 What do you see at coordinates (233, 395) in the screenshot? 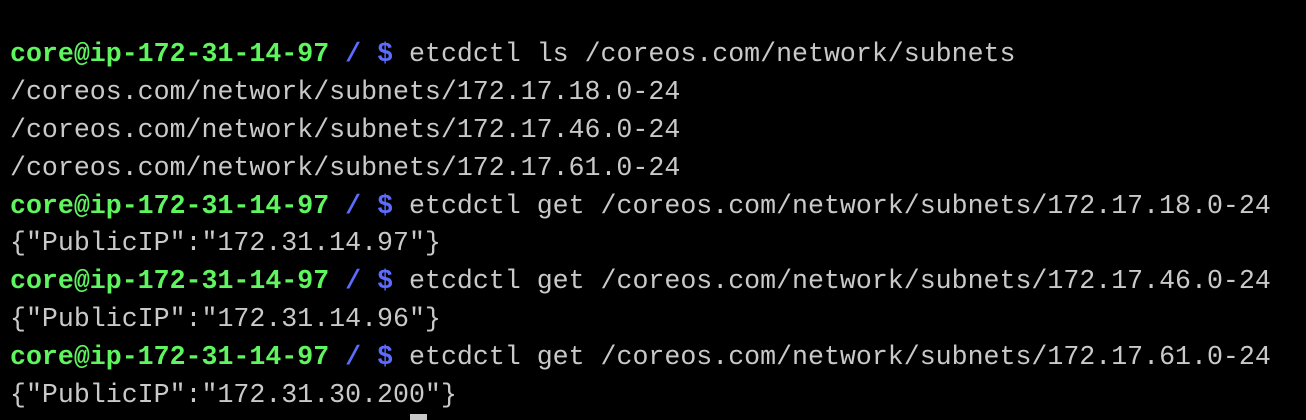
I see `output-line: {"PublicIP":"172.31.30.200"}` at bounding box center [233, 395].